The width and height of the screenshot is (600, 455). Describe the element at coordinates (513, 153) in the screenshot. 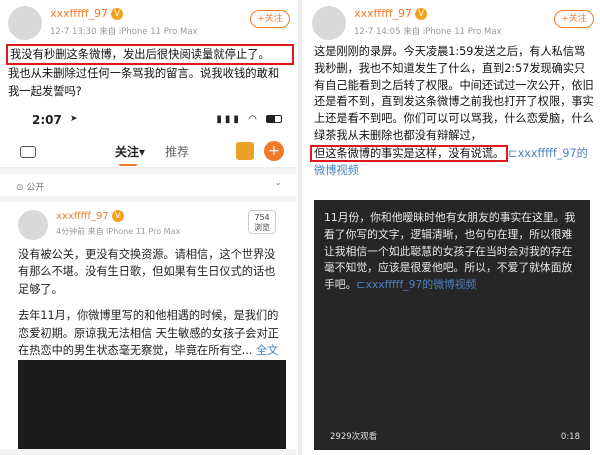

I see `video-link-icon: ⊏` at that location.